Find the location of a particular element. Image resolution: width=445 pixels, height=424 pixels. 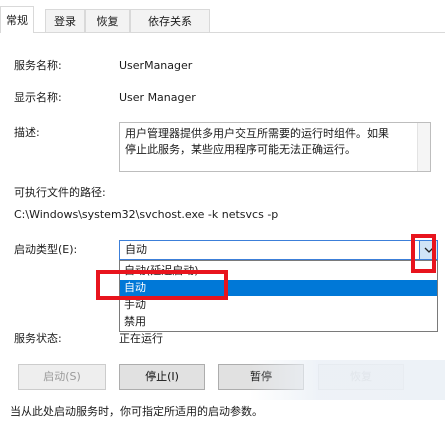

option-disabled: 禁用 is located at coordinates (278, 322).